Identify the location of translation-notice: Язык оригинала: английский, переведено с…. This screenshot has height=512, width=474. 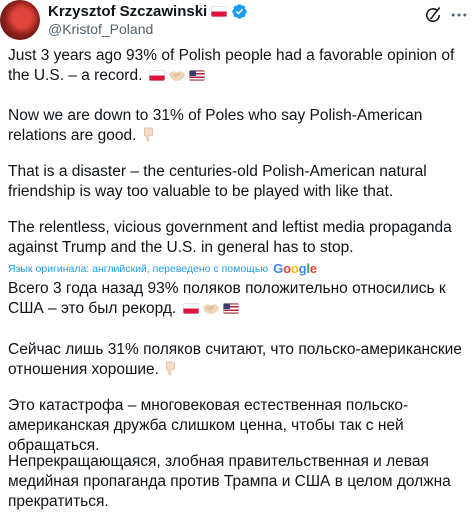
(162, 268).